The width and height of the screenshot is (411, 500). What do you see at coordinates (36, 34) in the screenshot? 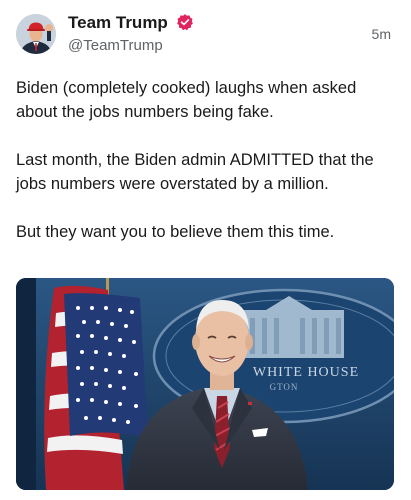
I see `avatar` at bounding box center [36, 34].